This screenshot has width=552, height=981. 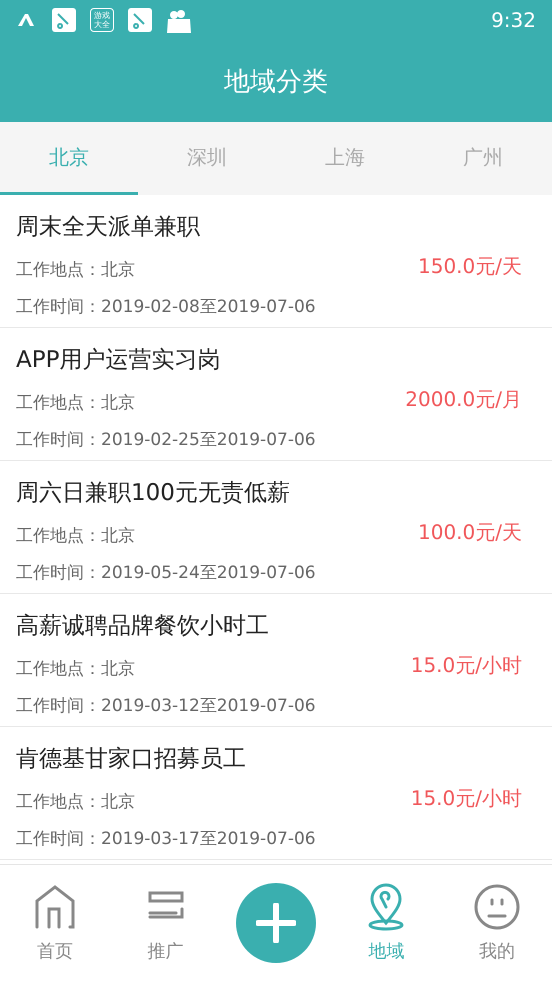 I want to click on plus-icon, so click(x=276, y=923).